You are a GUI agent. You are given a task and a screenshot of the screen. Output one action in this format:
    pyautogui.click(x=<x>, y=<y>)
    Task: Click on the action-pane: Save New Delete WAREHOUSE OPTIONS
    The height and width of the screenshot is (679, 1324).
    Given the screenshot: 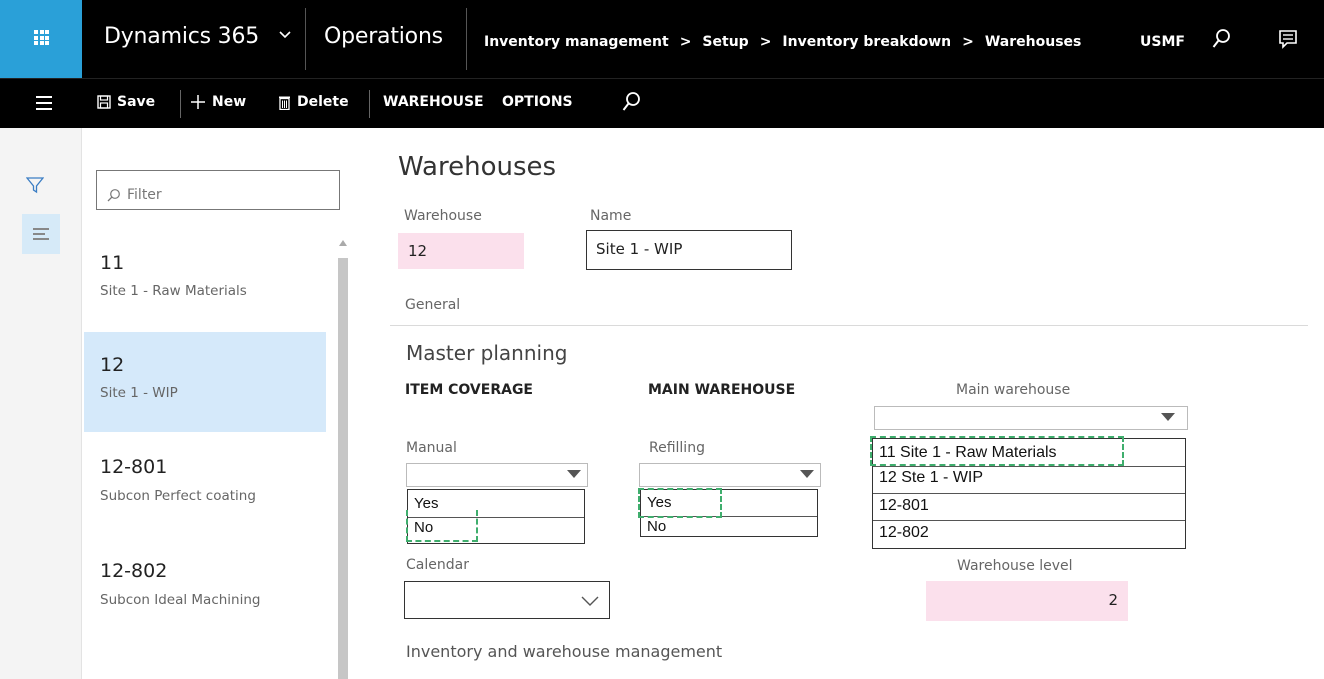 What is the action you would take?
    pyautogui.click(x=662, y=103)
    